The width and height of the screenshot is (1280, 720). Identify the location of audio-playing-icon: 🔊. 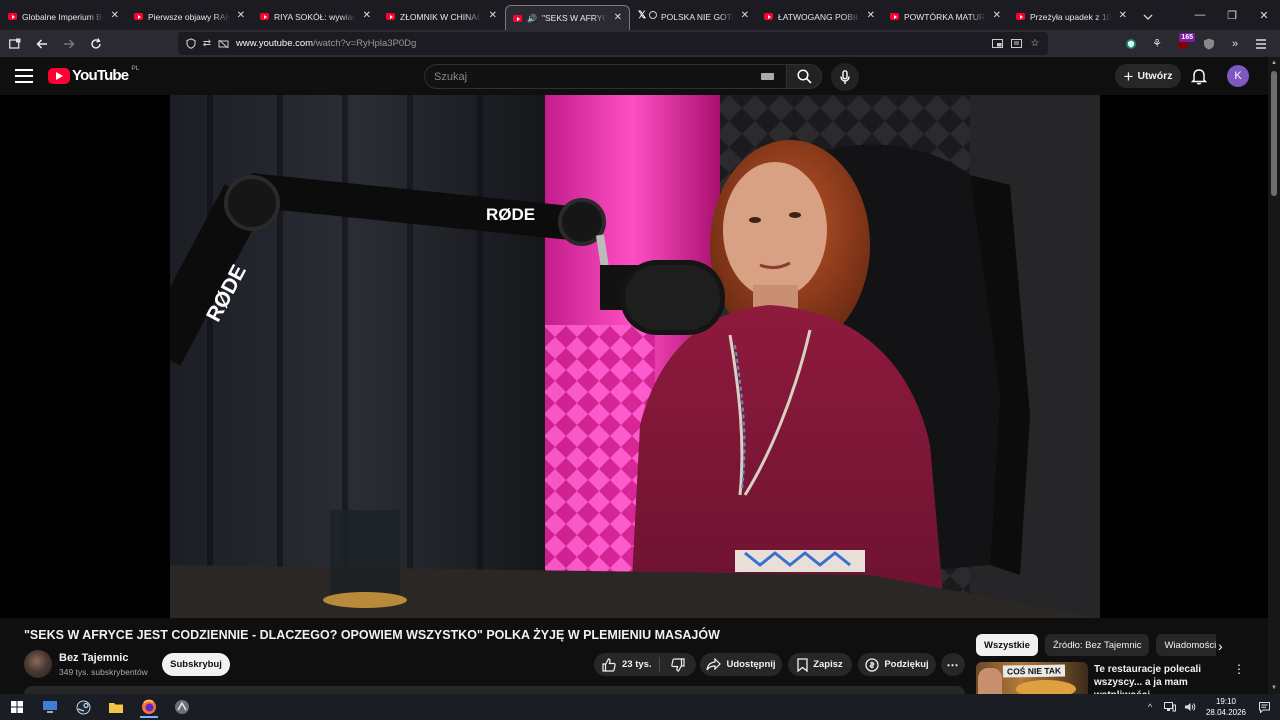
(532, 18).